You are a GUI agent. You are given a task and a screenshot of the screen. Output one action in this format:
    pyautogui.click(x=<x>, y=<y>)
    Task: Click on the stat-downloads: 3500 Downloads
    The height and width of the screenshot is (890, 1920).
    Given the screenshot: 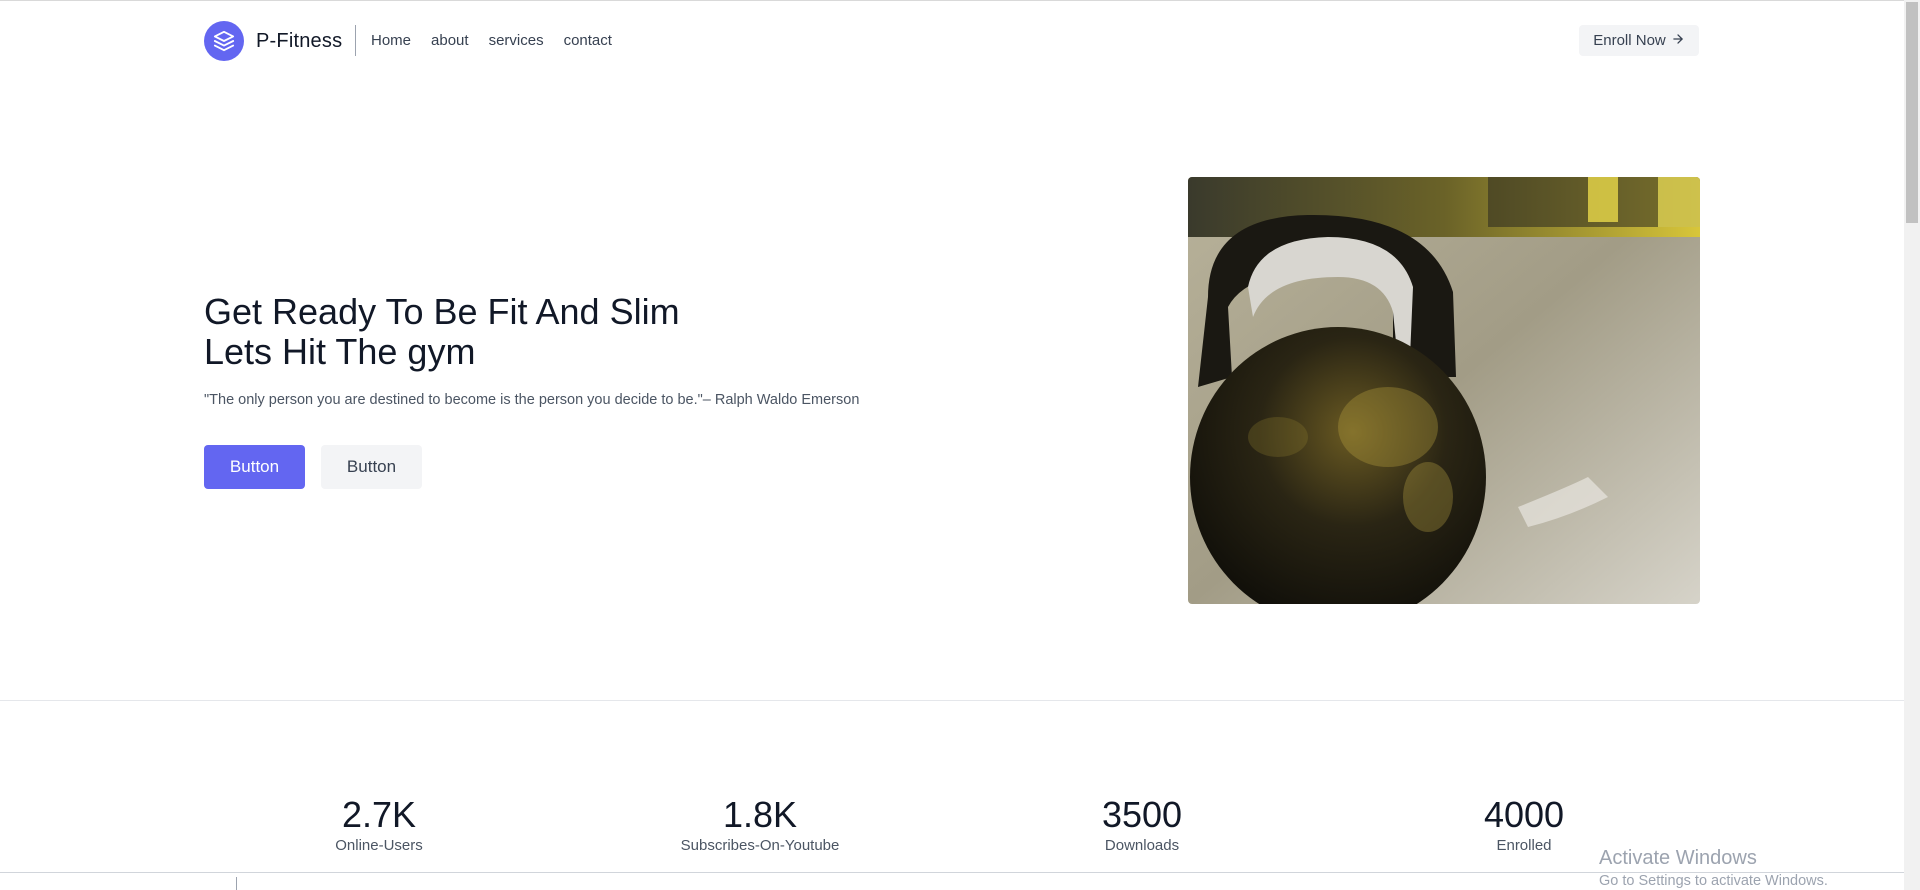 What is the action you would take?
    pyautogui.click(x=1142, y=825)
    